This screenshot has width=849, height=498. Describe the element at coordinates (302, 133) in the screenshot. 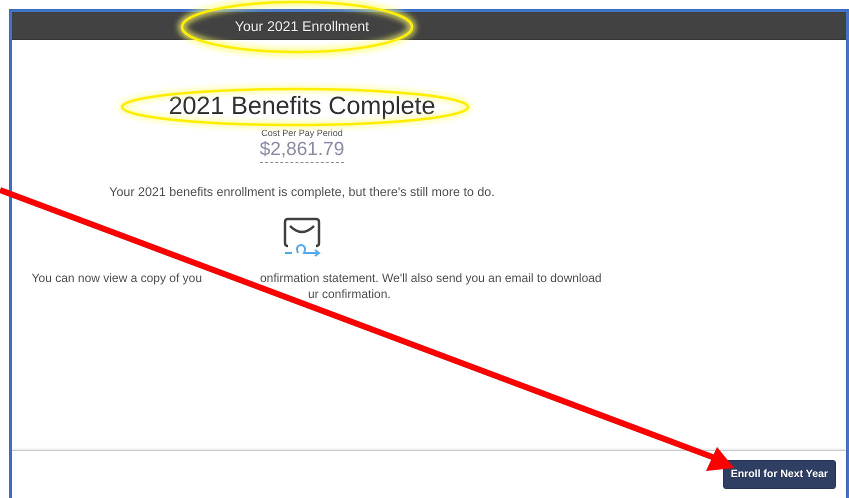

I see `cost-label: Cost Per Pay Period` at that location.